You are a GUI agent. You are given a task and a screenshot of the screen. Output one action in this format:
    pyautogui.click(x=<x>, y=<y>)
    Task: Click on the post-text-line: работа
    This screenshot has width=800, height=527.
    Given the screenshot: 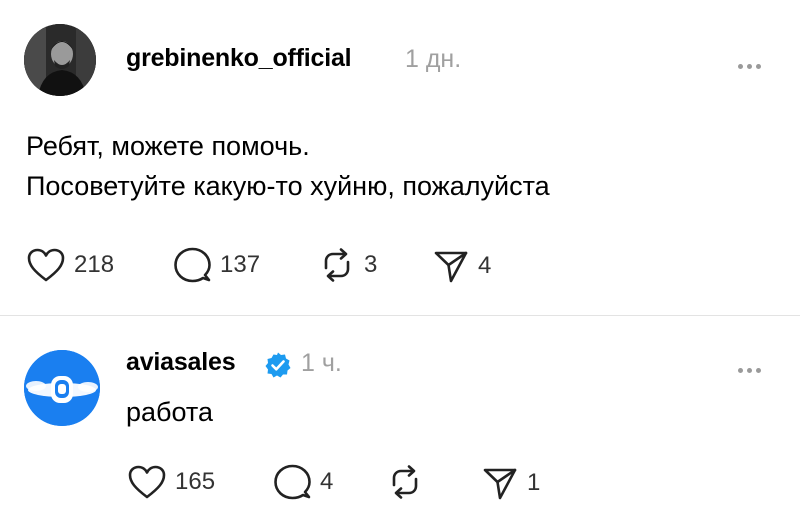 What is the action you would take?
    pyautogui.click(x=169, y=412)
    